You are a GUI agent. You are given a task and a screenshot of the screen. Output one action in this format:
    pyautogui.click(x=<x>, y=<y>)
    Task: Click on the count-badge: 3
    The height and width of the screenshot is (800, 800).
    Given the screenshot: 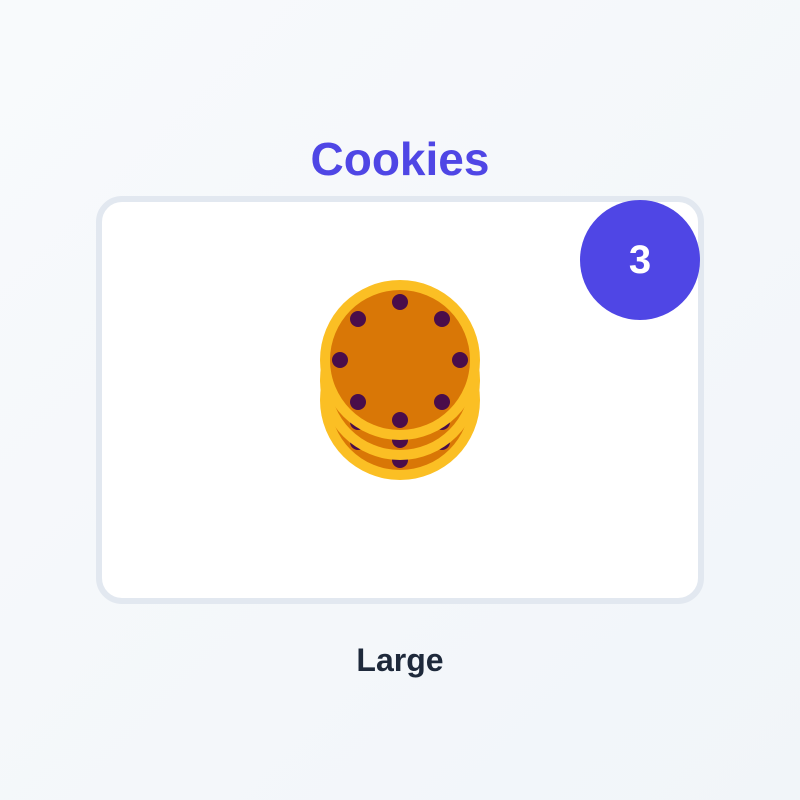 What is the action you would take?
    pyautogui.click(x=640, y=260)
    